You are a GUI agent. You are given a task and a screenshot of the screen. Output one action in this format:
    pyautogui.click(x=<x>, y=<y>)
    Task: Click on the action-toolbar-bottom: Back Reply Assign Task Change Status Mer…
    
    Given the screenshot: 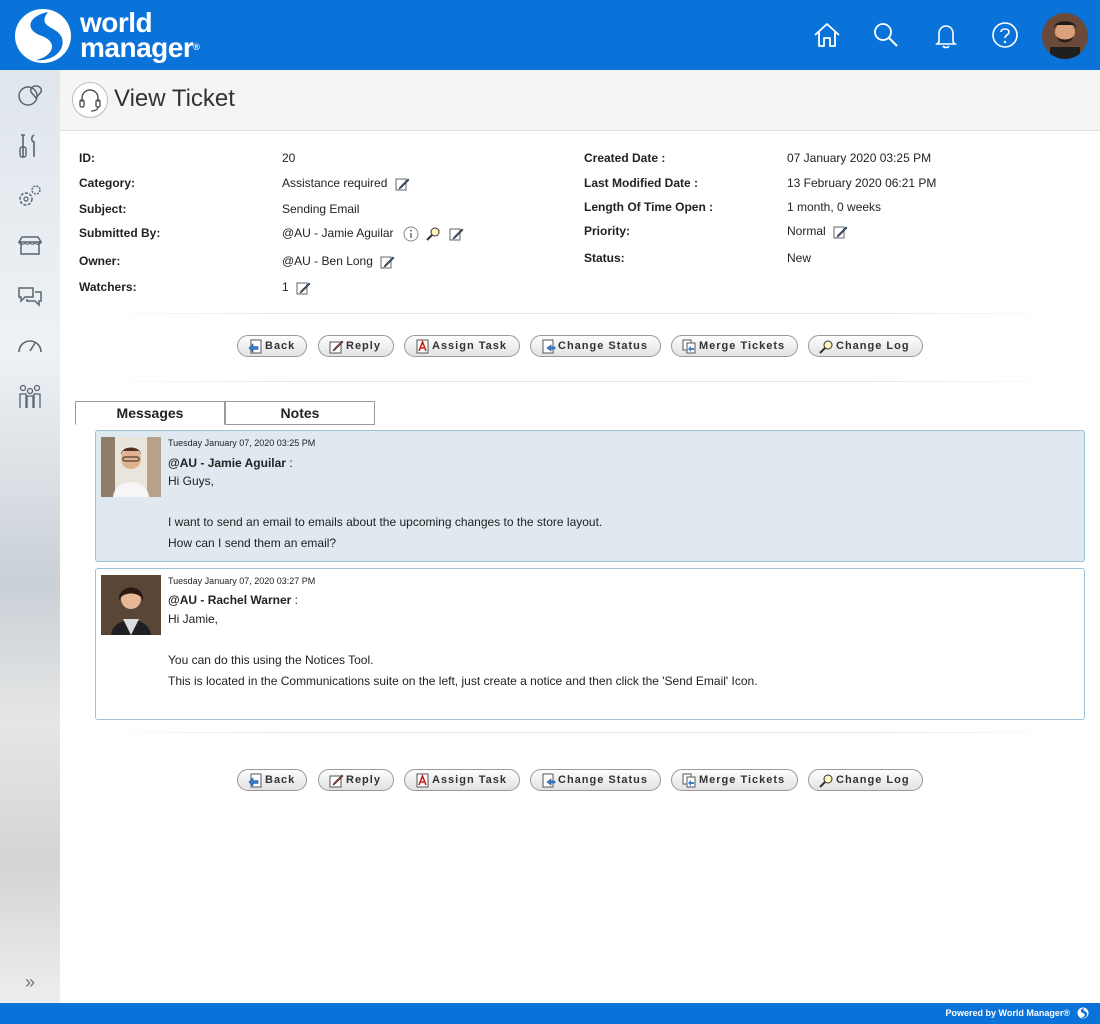 What is the action you would take?
    pyautogui.click(x=587, y=781)
    